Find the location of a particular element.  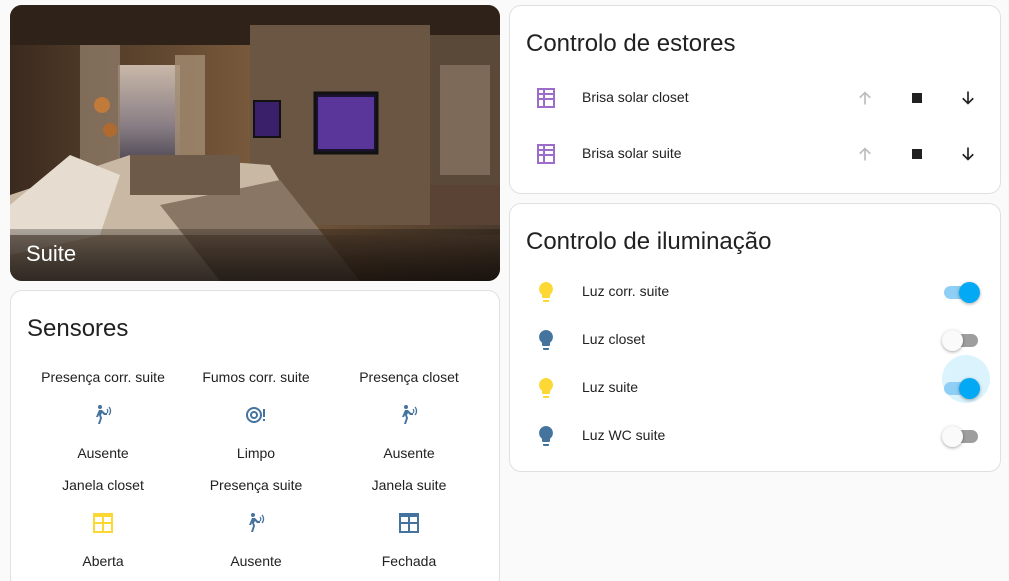

window-closed-icon is located at coordinates (409, 523).